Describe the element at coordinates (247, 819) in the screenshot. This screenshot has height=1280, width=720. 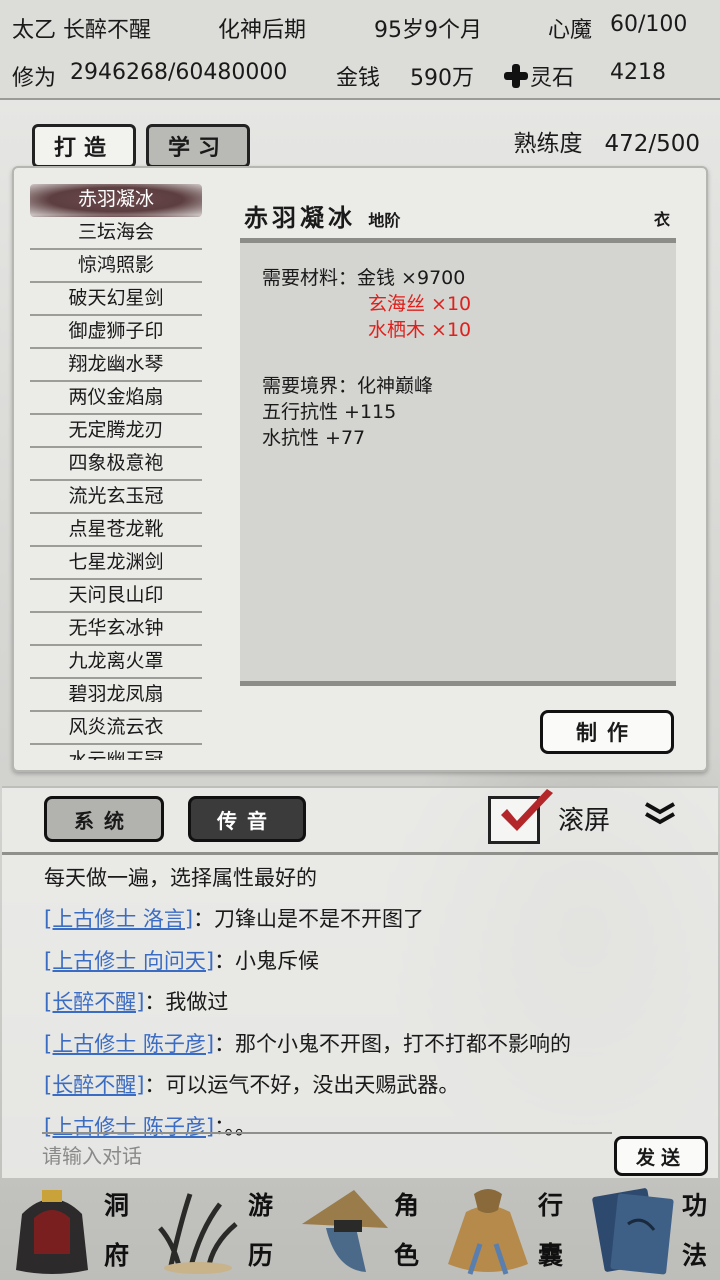
I see `voice-channel-button: 传音` at that location.